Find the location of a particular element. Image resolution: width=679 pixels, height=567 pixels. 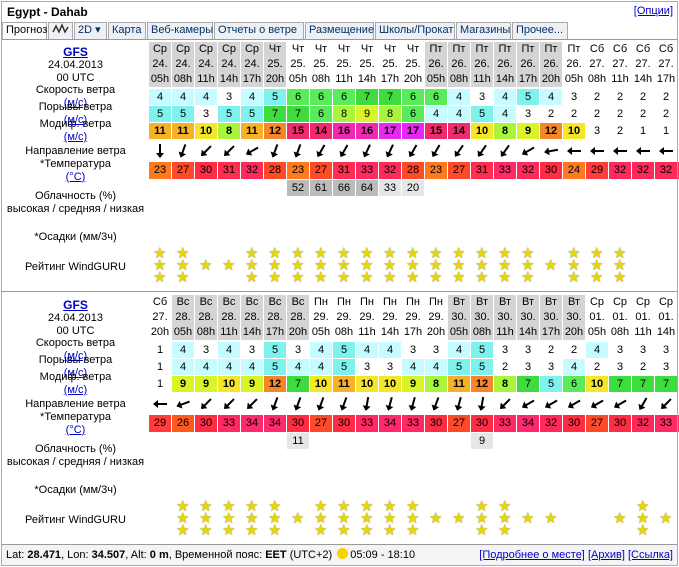

unit-link: (°C) is located at coordinates (75, 429).